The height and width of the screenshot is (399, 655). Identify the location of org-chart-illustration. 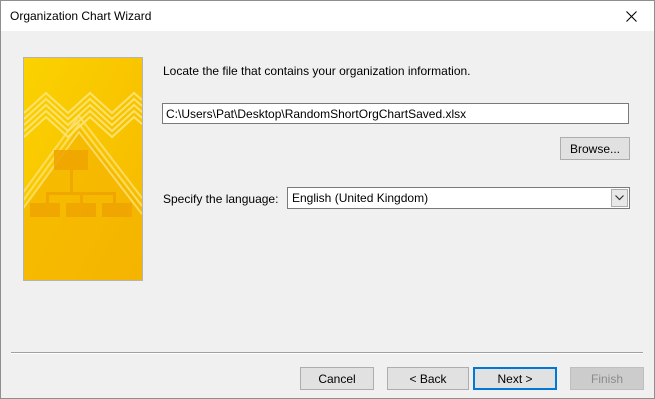
(83, 169).